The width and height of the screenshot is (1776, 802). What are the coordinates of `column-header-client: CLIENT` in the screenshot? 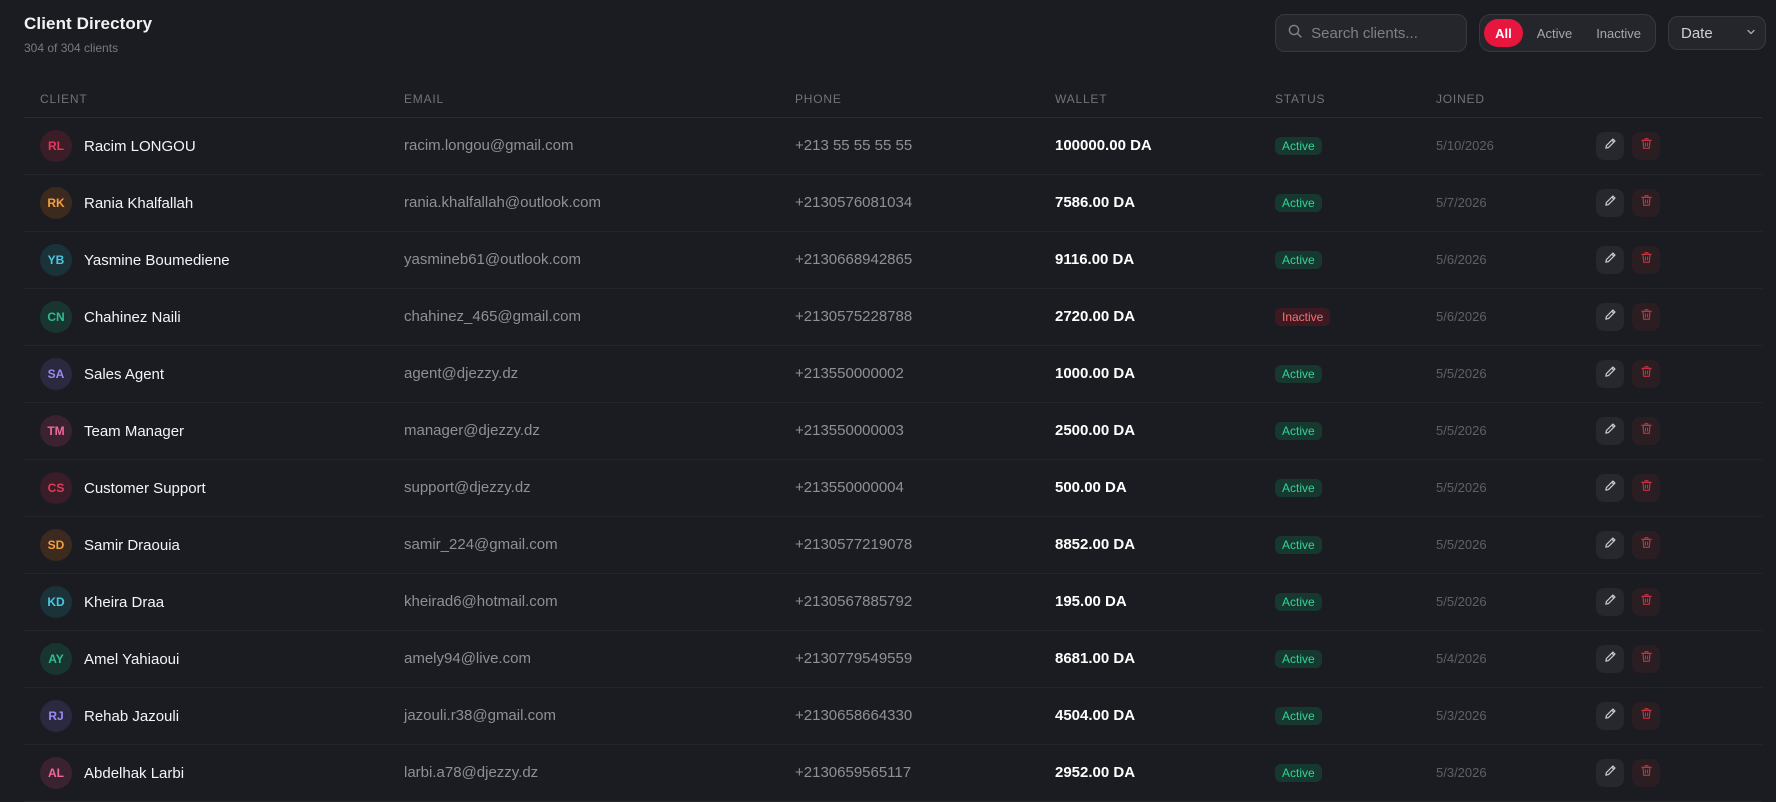 It's located at (214, 99).